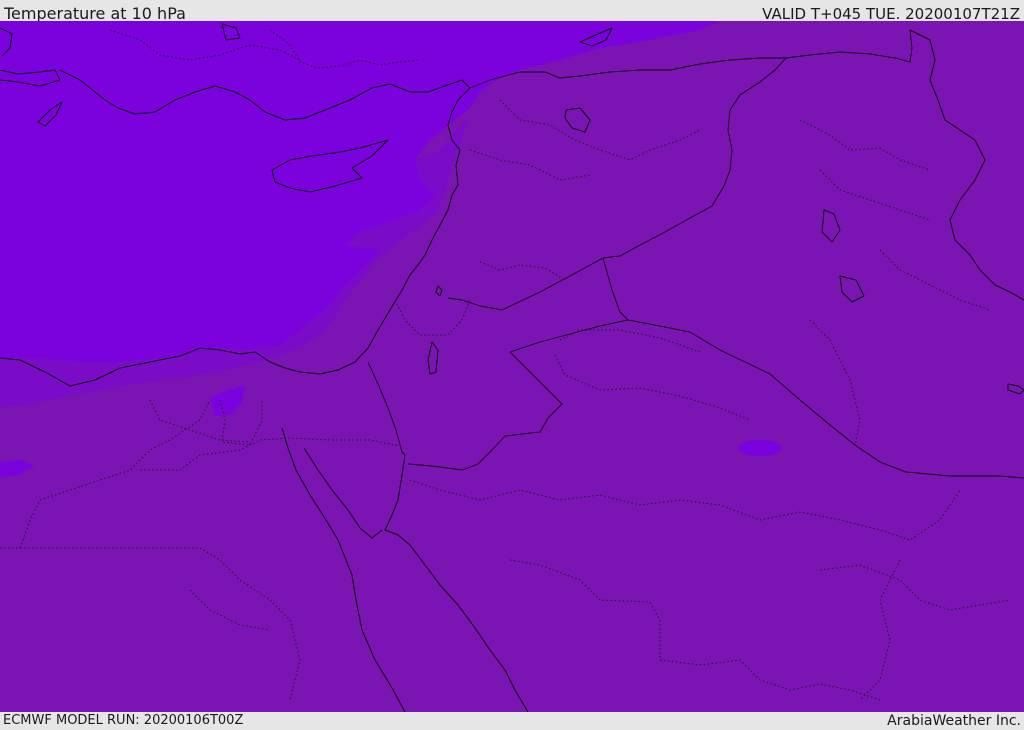  I want to click on model-run-label: ECMWF MODEL RUN: 20200106T00Z, so click(123, 720).